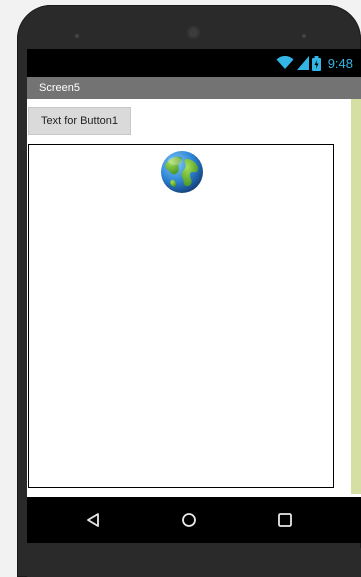 Image resolution: width=361 pixels, height=577 pixels. I want to click on status-bar: 9:48, so click(194, 63).